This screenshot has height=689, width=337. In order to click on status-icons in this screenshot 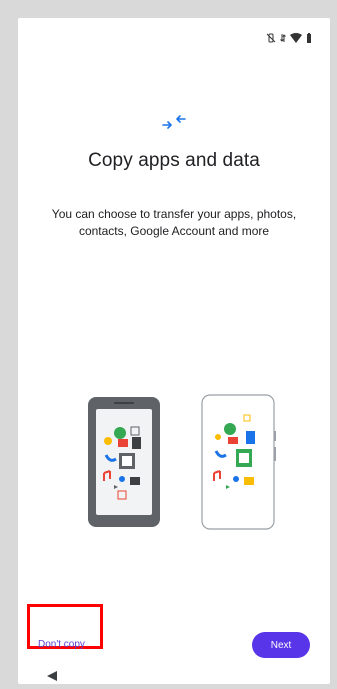, I will do `click(289, 36)`.